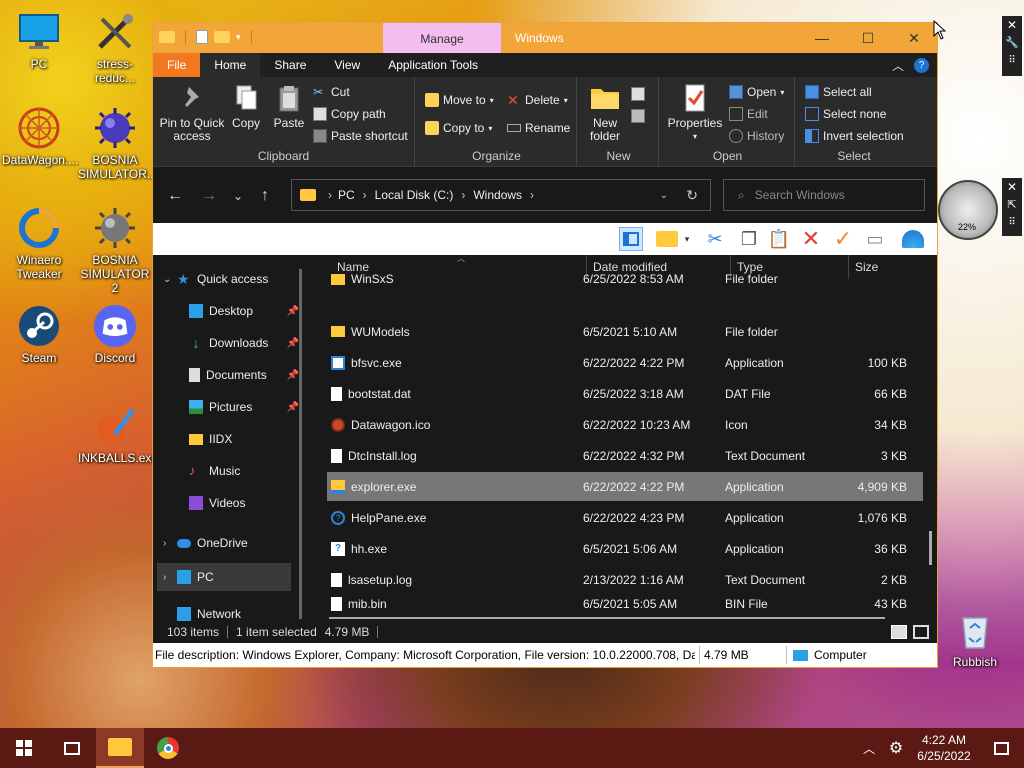 This screenshot has height=768, width=1024. Describe the element at coordinates (228, 471) in the screenshot. I see `nav-music: ♪ Music` at that location.